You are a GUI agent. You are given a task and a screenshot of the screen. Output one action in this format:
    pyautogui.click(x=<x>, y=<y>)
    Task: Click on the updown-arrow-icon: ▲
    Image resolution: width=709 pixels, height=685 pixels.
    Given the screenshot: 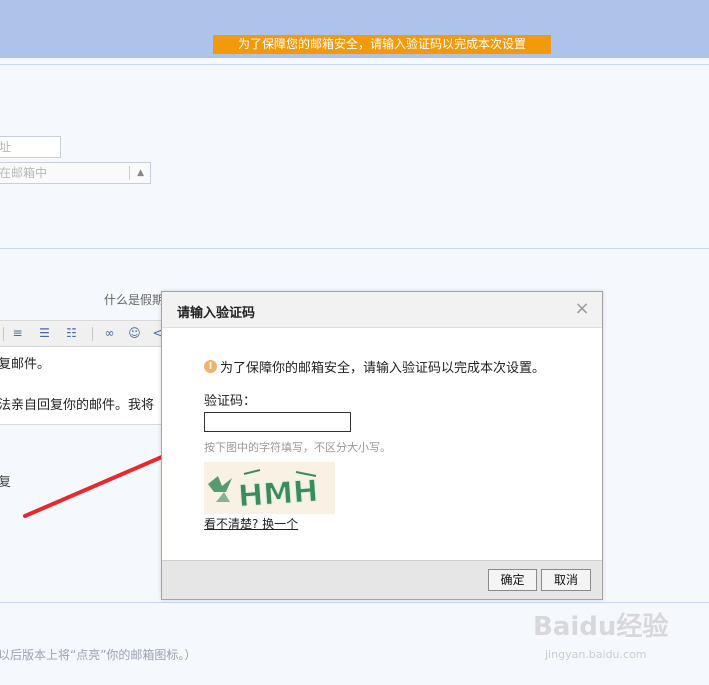 What is the action you would take?
    pyautogui.click(x=140, y=173)
    